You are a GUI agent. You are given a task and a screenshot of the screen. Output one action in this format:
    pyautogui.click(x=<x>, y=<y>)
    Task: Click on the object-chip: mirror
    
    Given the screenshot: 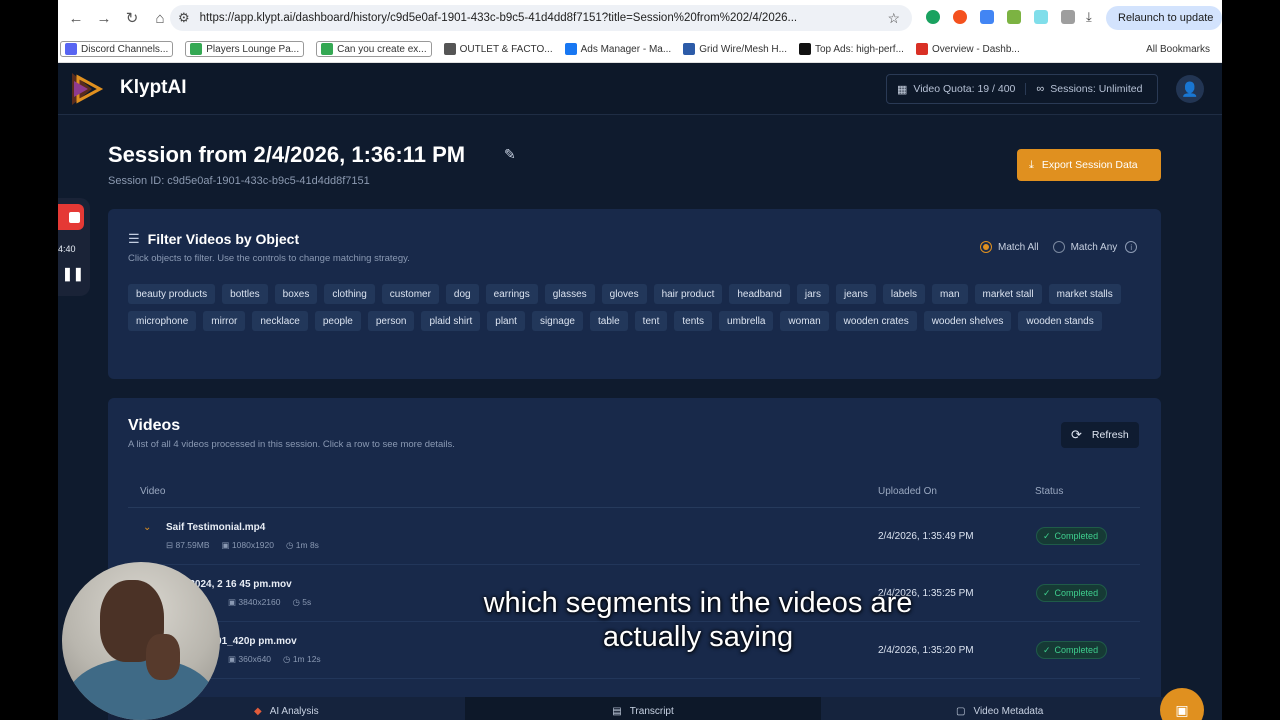 What is the action you would take?
    pyautogui.click(x=224, y=321)
    